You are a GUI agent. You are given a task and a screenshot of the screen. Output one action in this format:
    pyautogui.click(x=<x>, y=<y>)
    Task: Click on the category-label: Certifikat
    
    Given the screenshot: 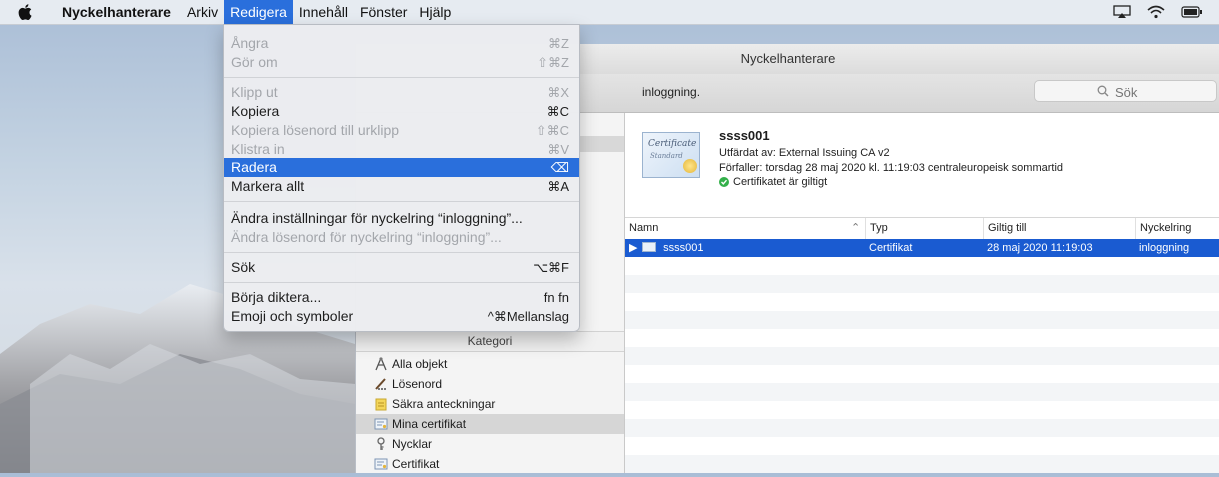 What is the action you would take?
    pyautogui.click(x=416, y=464)
    